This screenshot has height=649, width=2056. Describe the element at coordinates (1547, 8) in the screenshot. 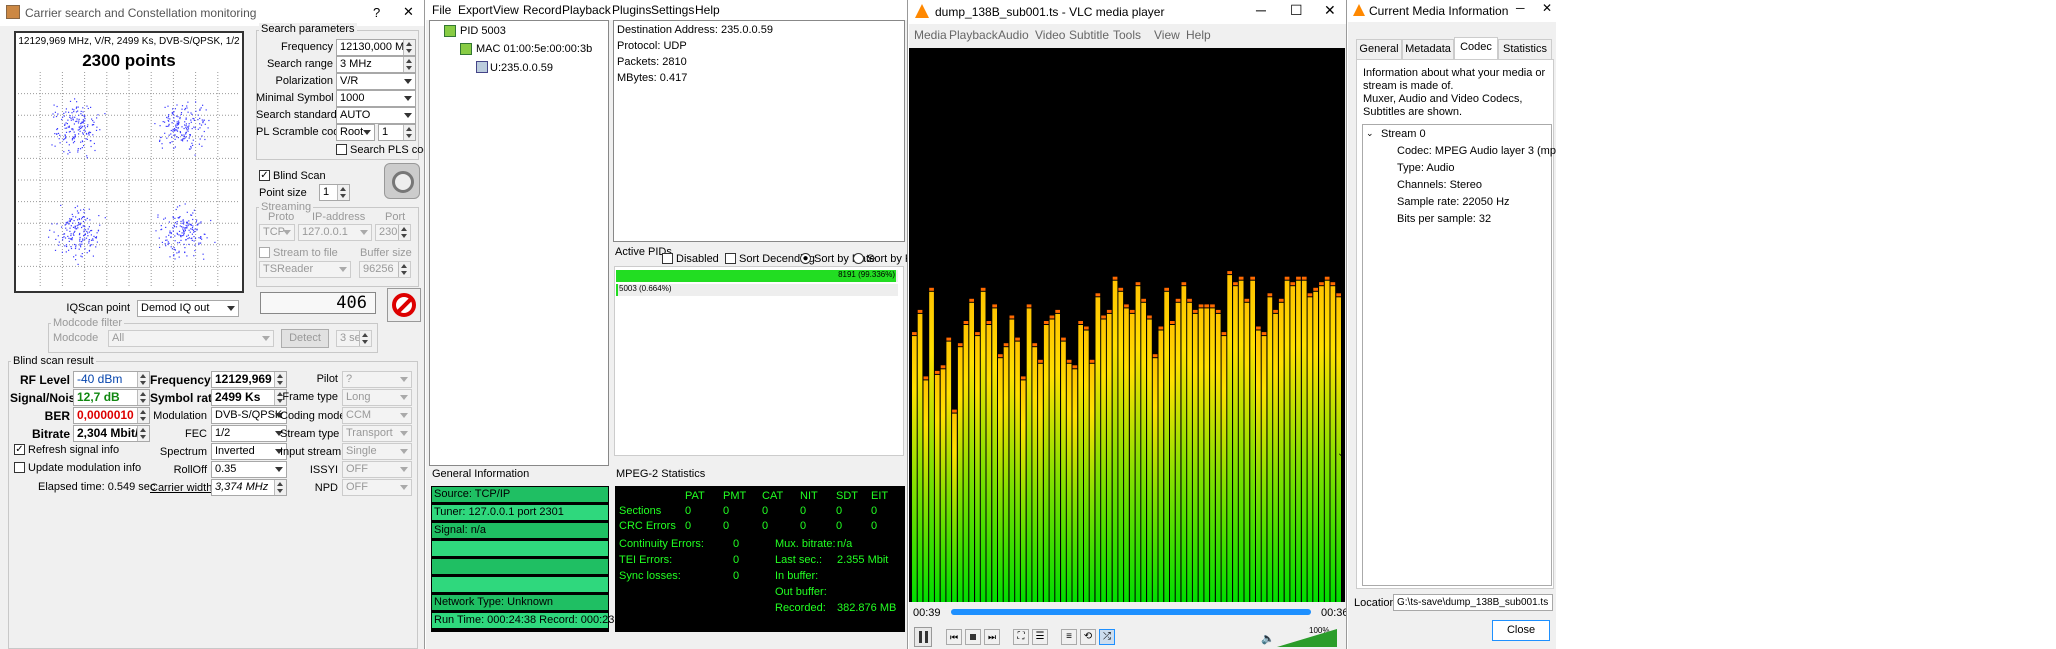

I see `info-close-button: ✕` at that location.